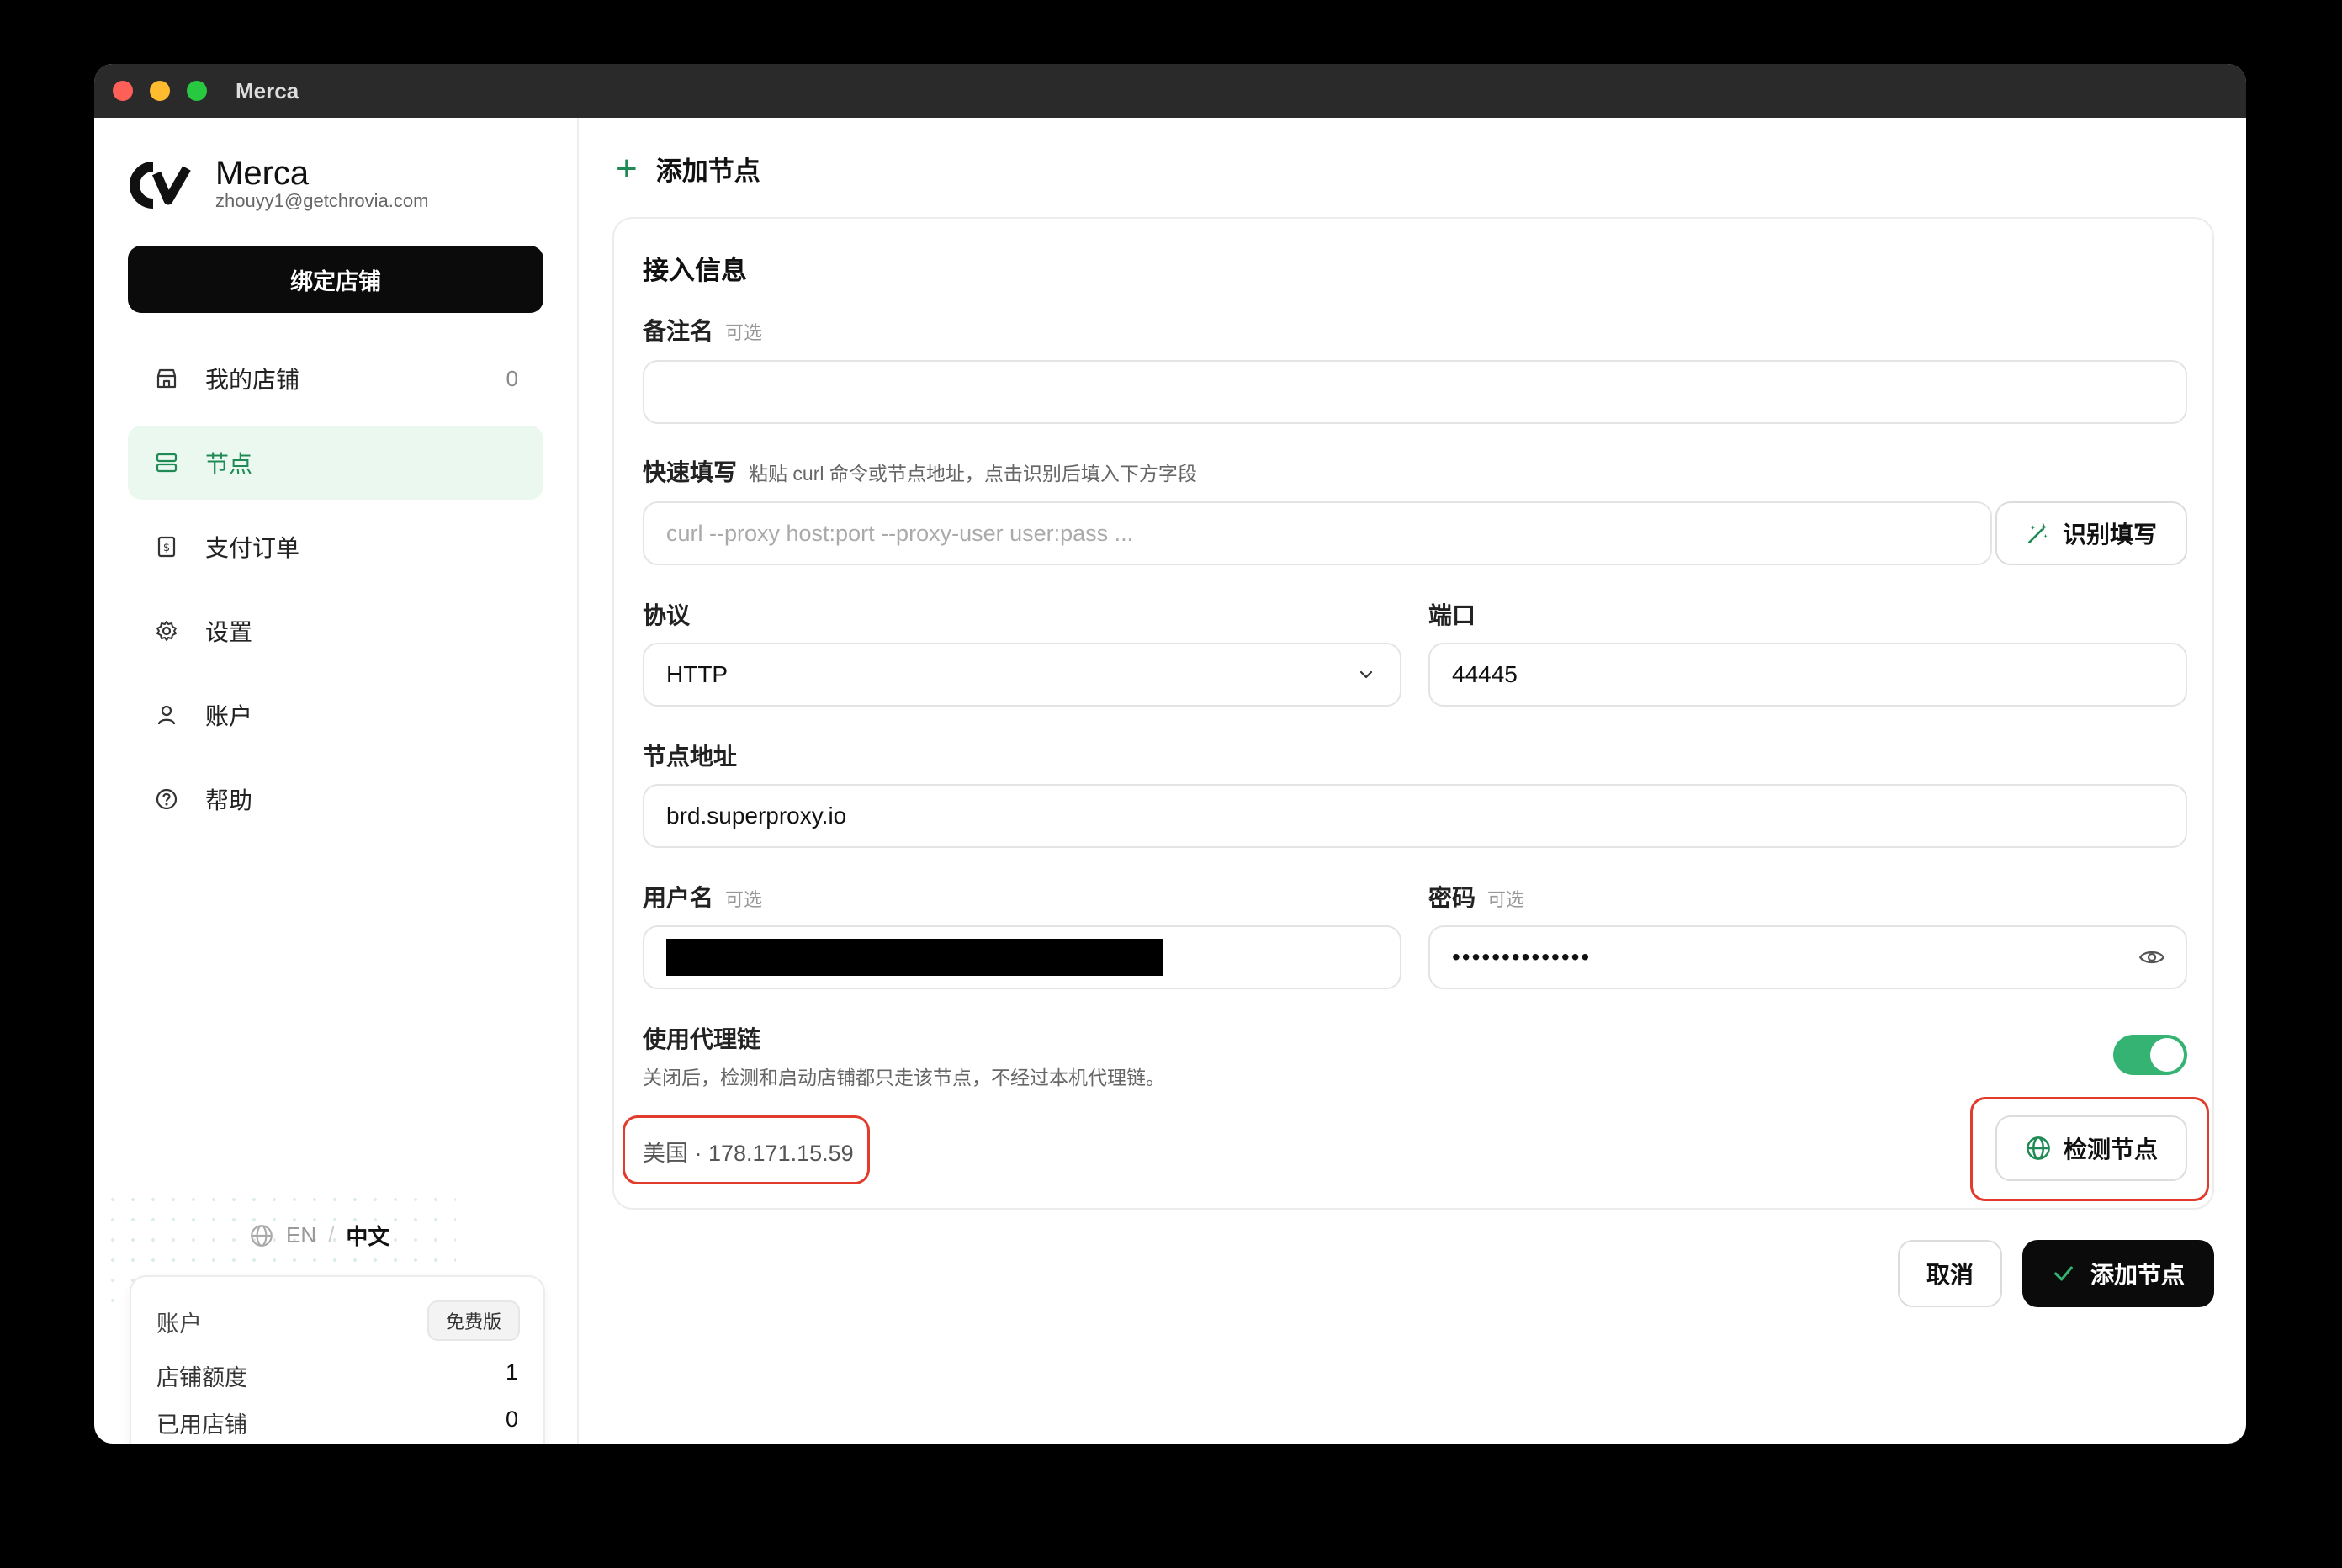 The image size is (2342, 1568). What do you see at coordinates (337, 1375) in the screenshot?
I see `store-quota-row: 店铺额度 1` at bounding box center [337, 1375].